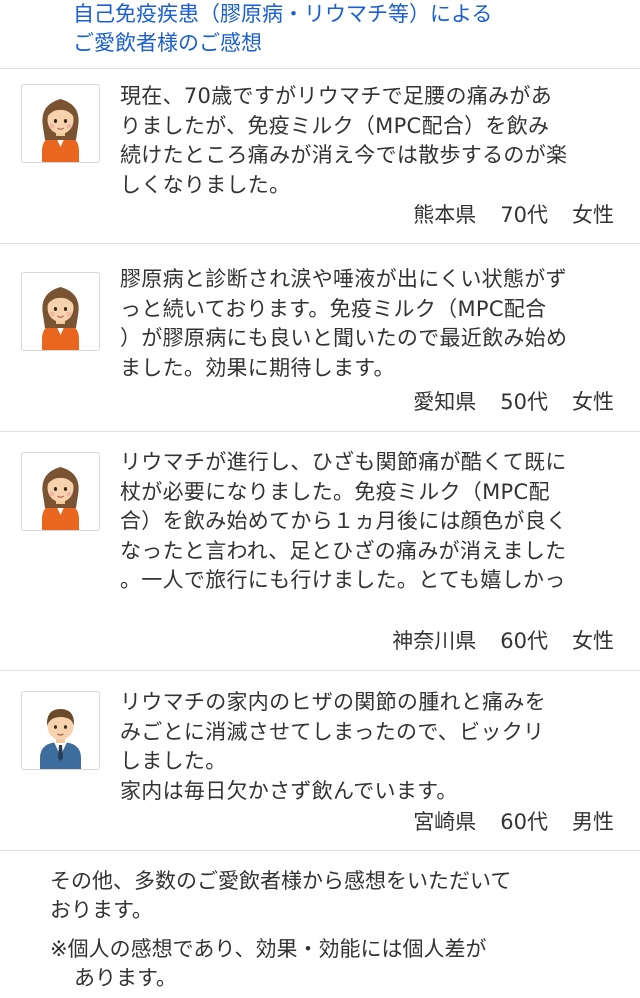 The image size is (640, 998). Describe the element at coordinates (333, 308) in the screenshot. I see `testimonial-line: っと続いております。免疫ミルク（MPC配合` at that location.